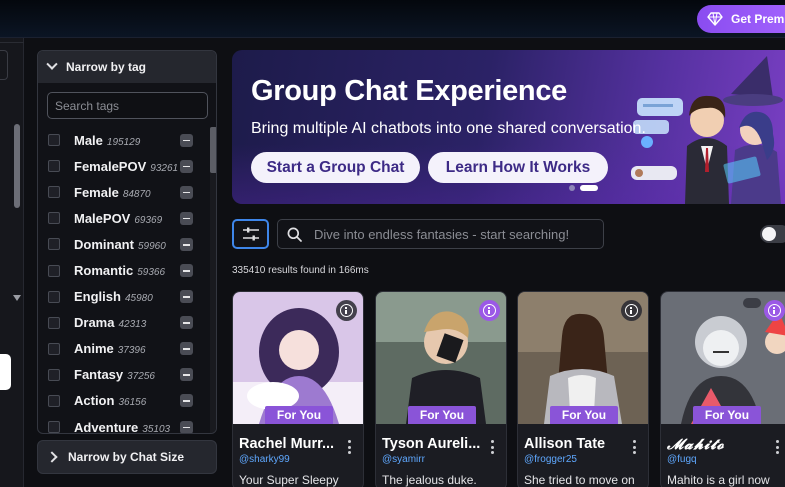 This screenshot has height=487, width=785. I want to click on get-premium-button: Get Premium, so click(741, 19).